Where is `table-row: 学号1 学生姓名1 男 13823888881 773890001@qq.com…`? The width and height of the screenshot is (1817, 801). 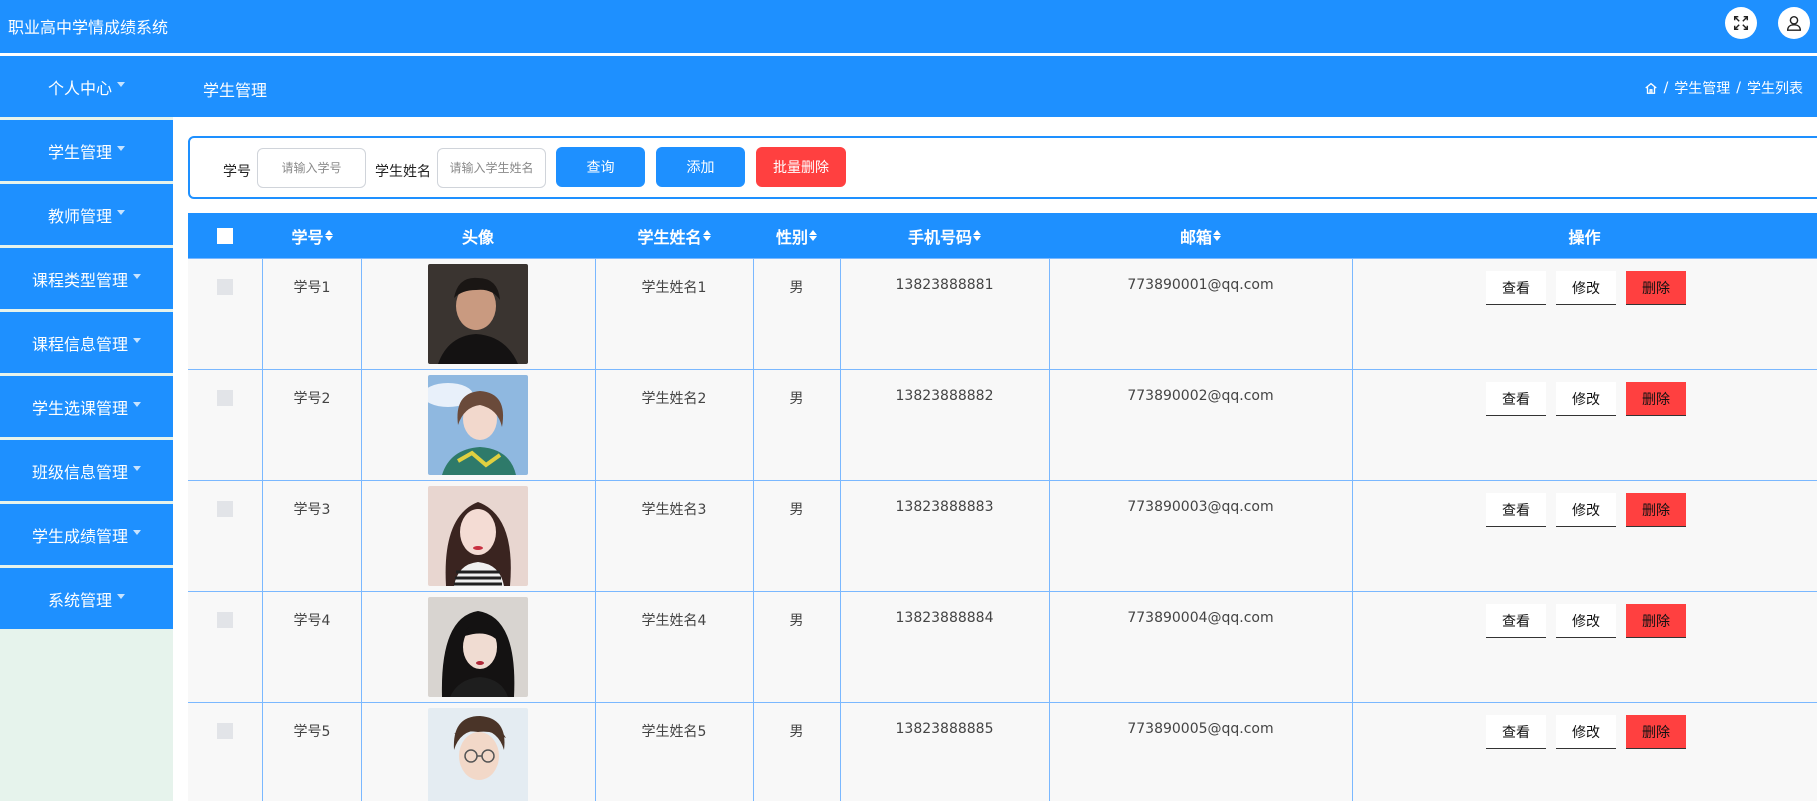
table-row: 学号1 学生姓名1 男 13823888881 773890001@qq.com… is located at coordinates (1002, 313).